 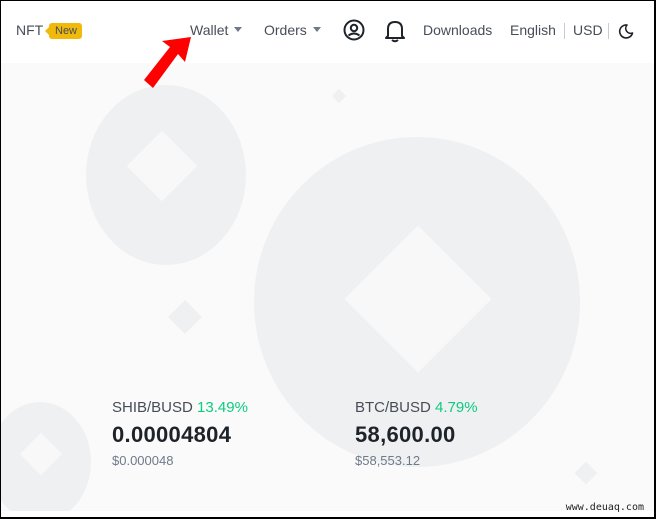 What do you see at coordinates (285, 30) in the screenshot?
I see `nav-orders-label: Orders` at bounding box center [285, 30].